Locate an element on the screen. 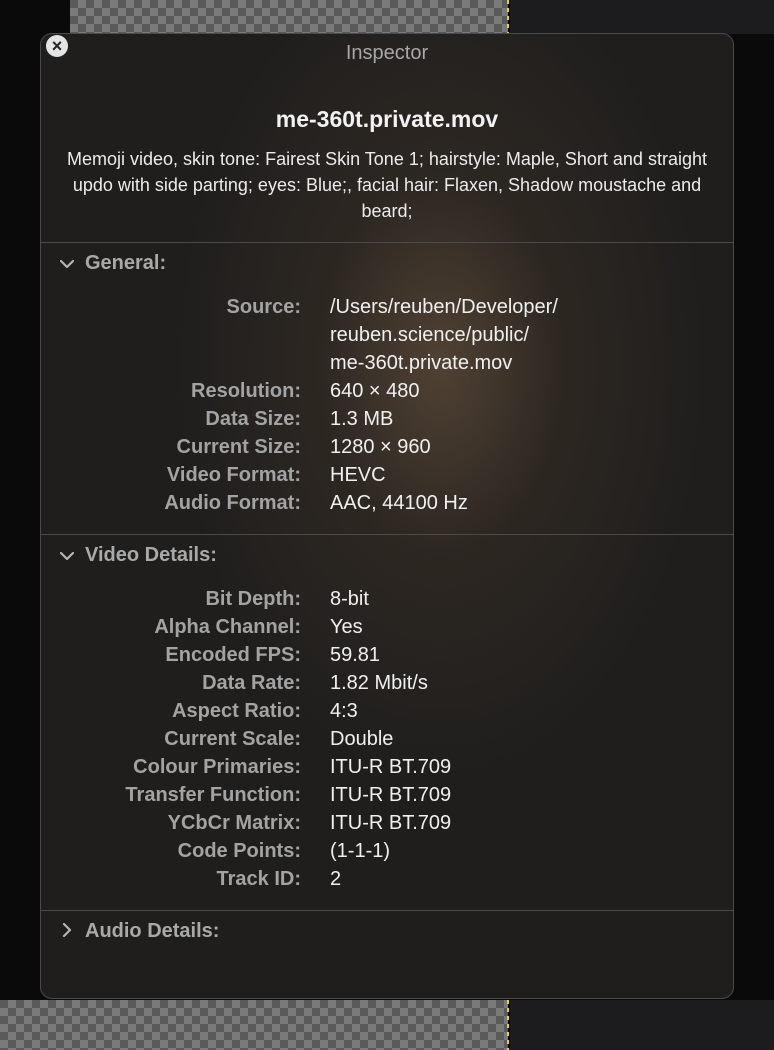 The image size is (774, 1050). info-row-colour-primaries: Colour Primaries: ITU-R BT.709 is located at coordinates (387, 767).